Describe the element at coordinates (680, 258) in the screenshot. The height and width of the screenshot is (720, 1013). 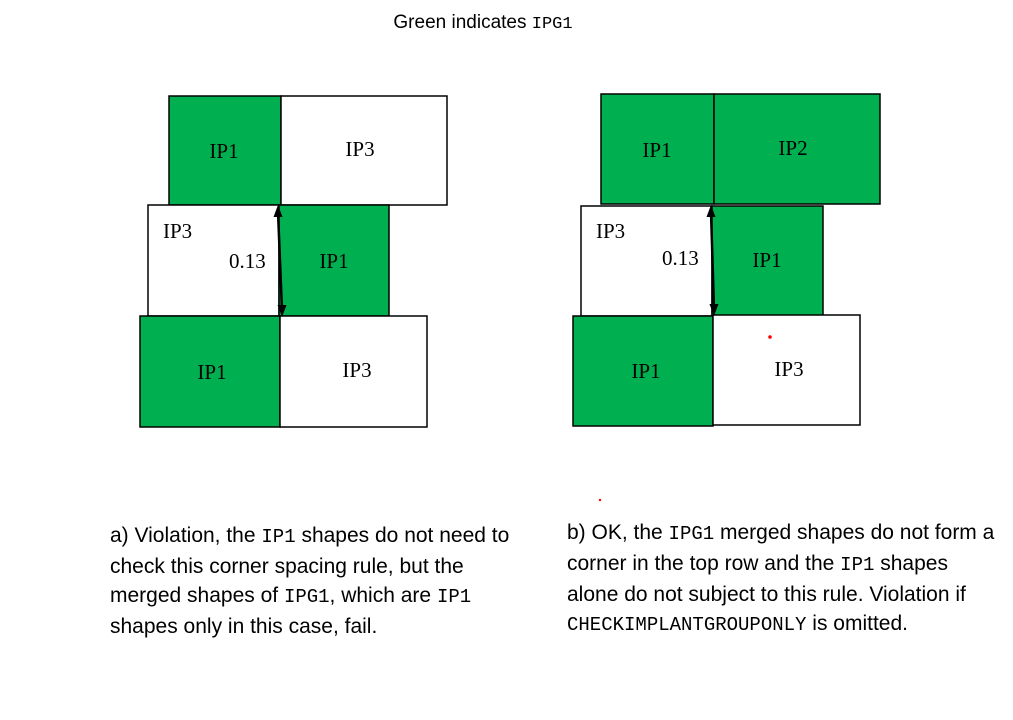
I see `diagram-b-dimension-label: 0.13` at that location.